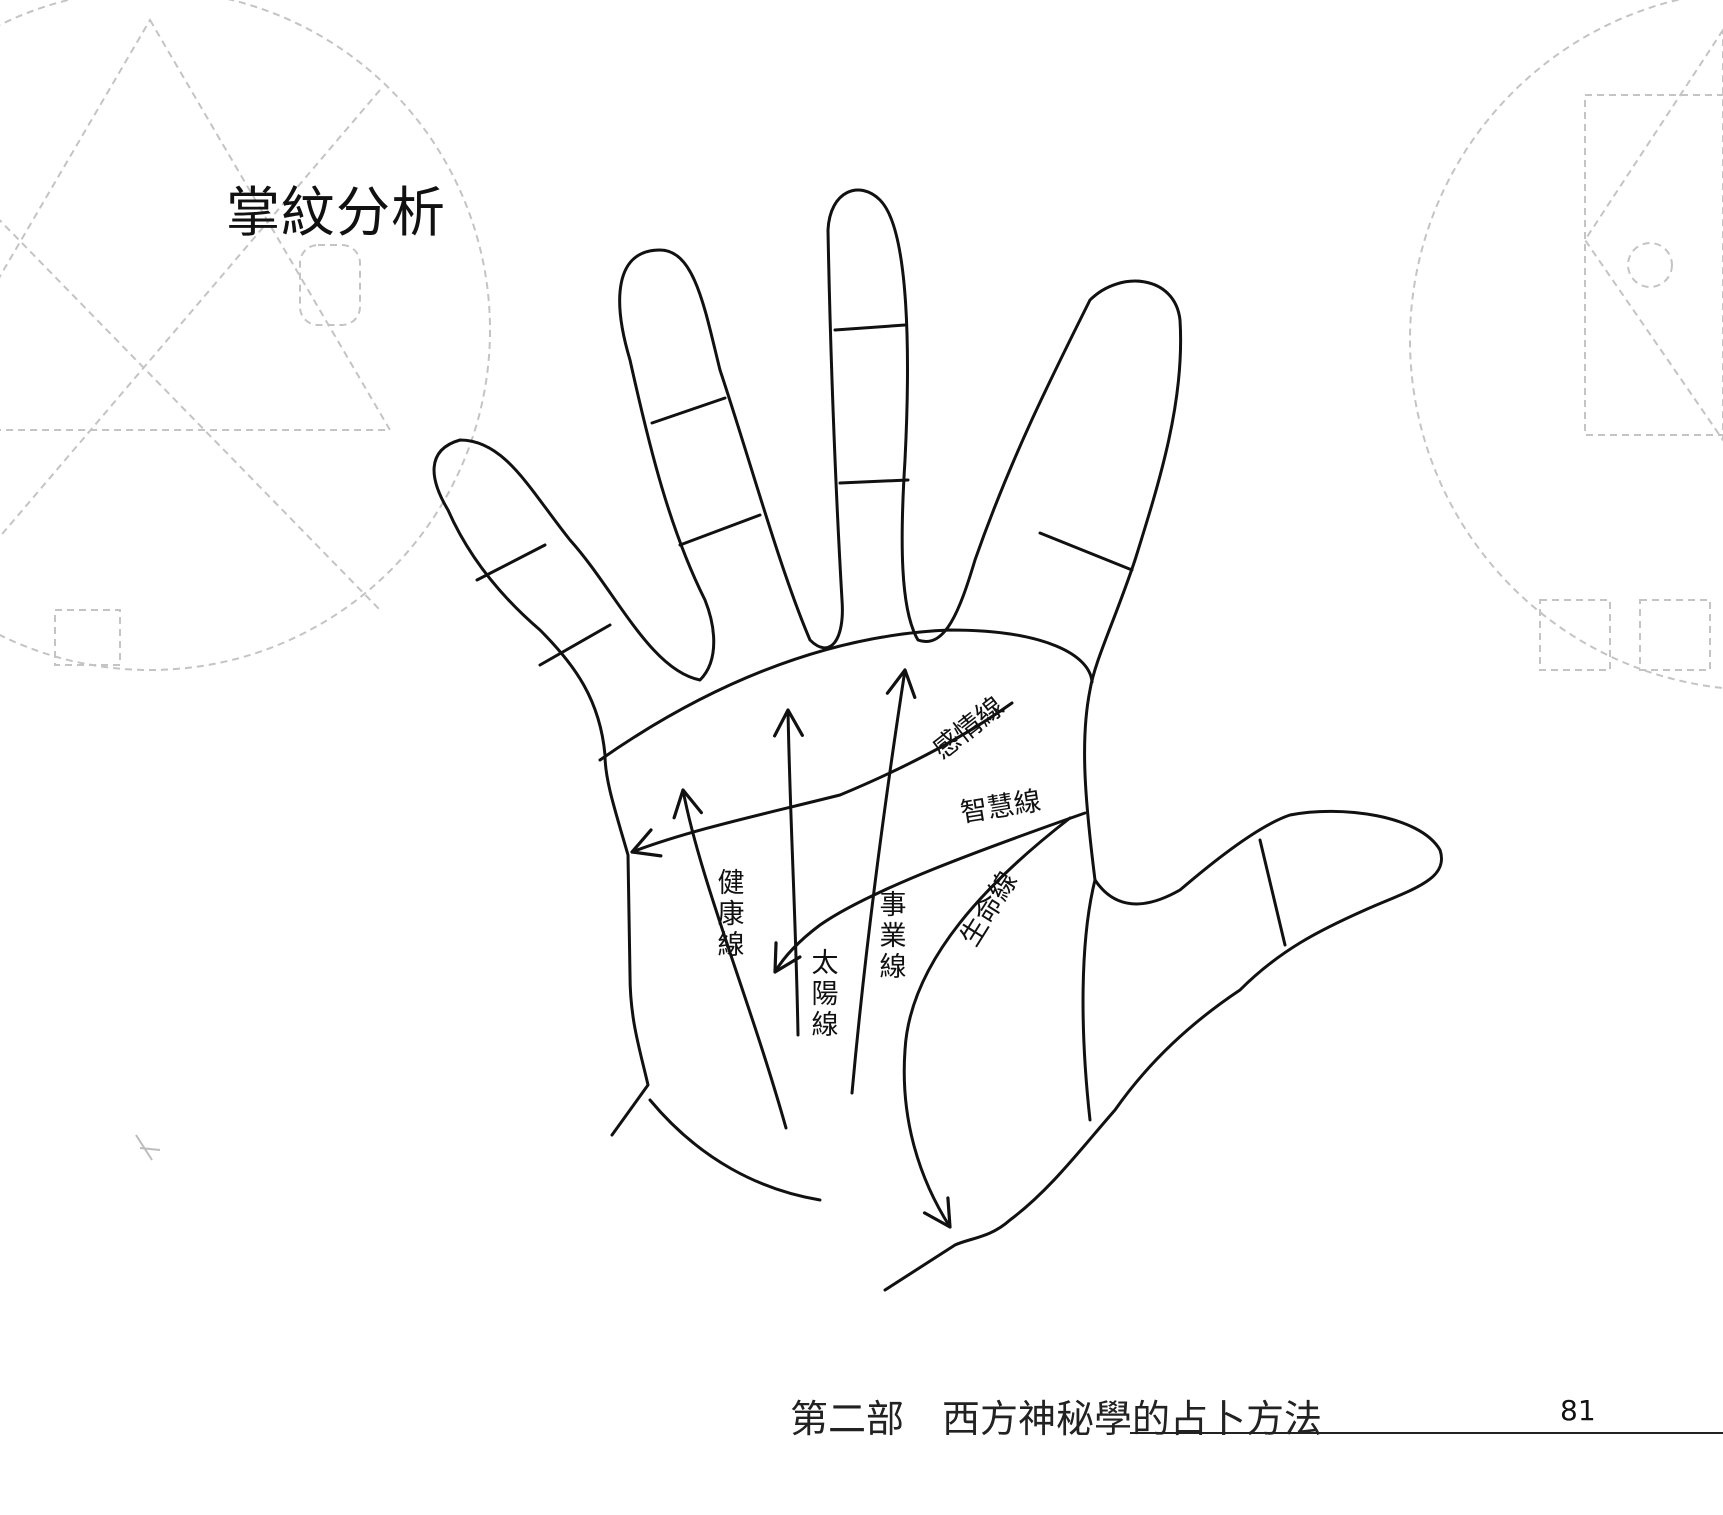 The image size is (1723, 1515). I want to click on footer-rule, so click(1426, 1433).